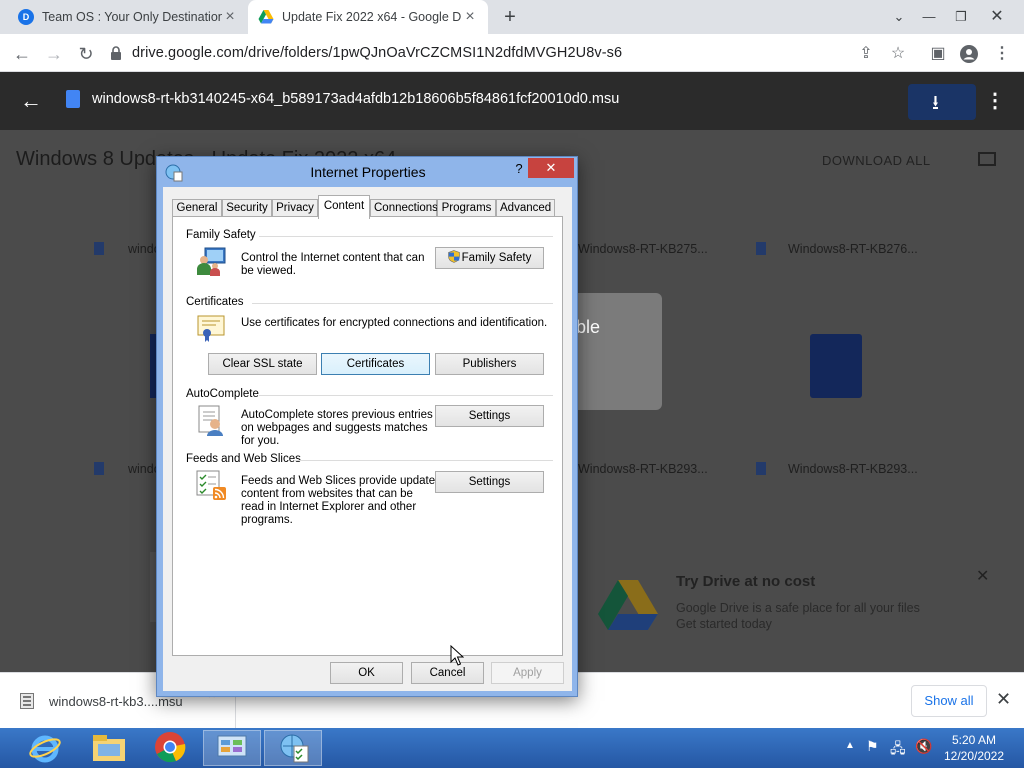  Describe the element at coordinates (527, 673) in the screenshot. I see `apply-button: Apply` at that location.